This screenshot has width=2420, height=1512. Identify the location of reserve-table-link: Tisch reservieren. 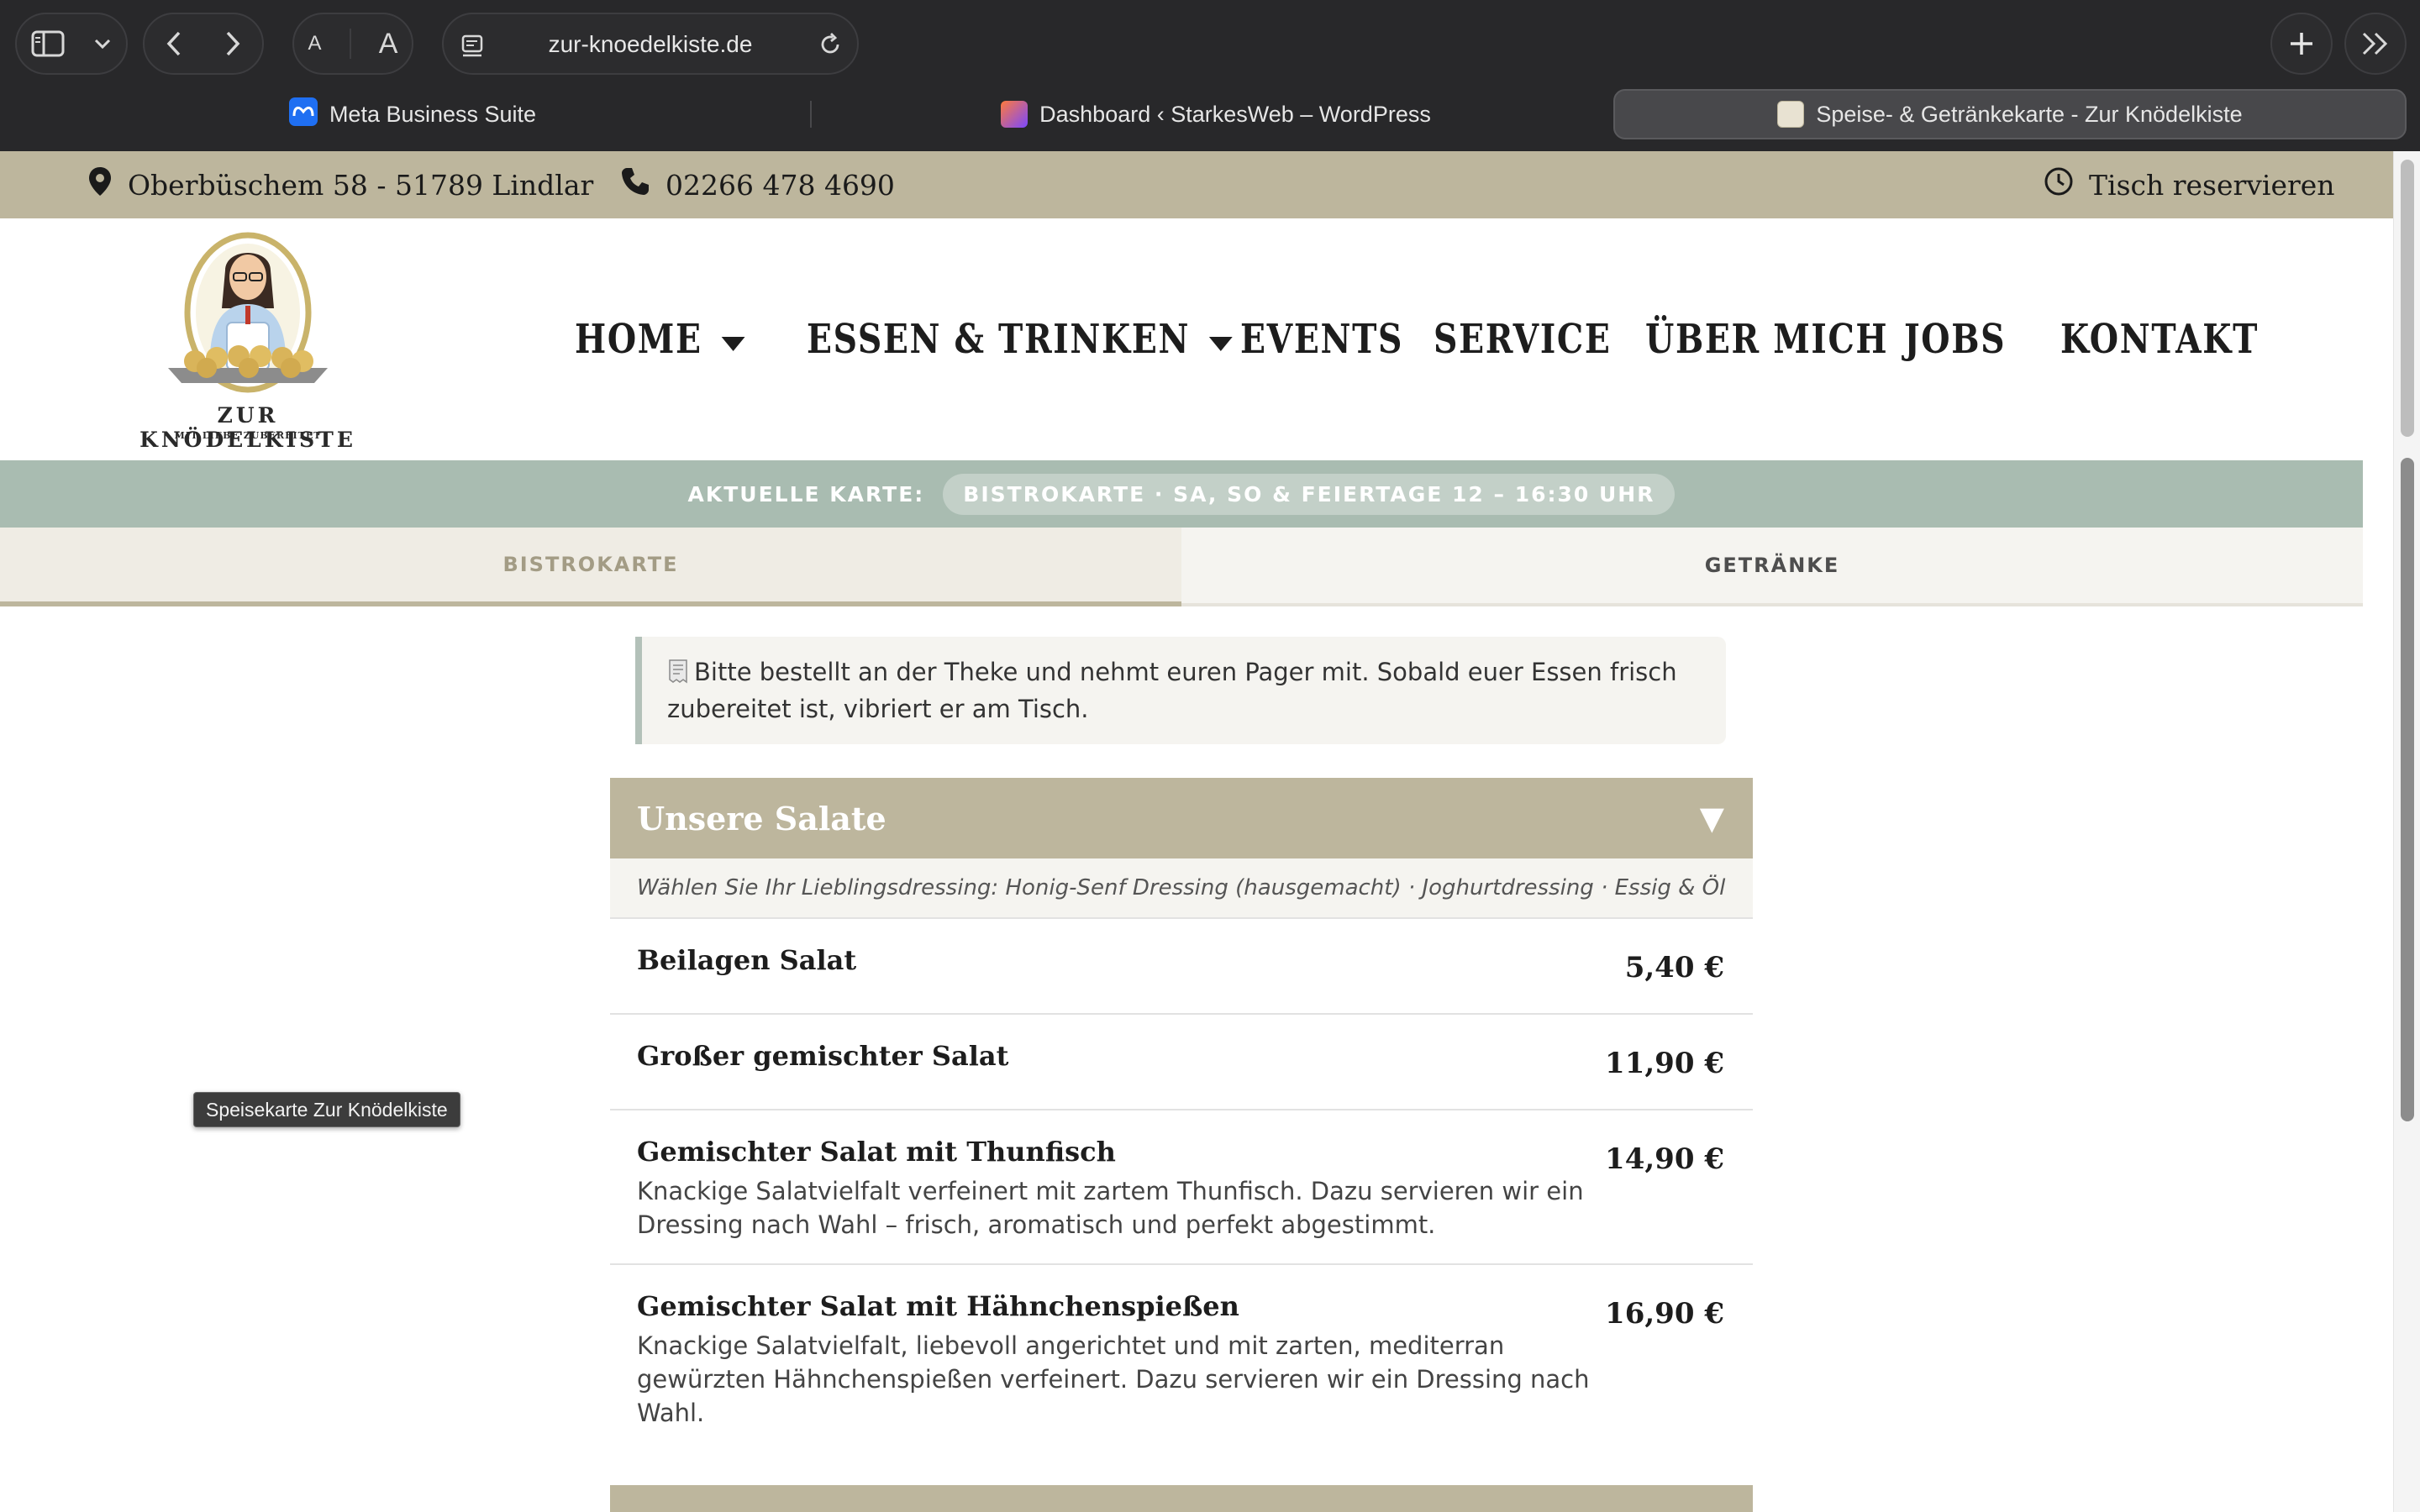
(2189, 184).